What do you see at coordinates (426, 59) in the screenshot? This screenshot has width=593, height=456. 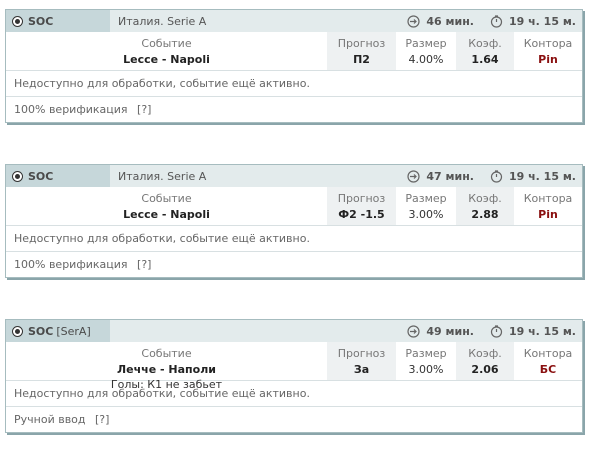 I see `size-value: 4.00%` at bounding box center [426, 59].